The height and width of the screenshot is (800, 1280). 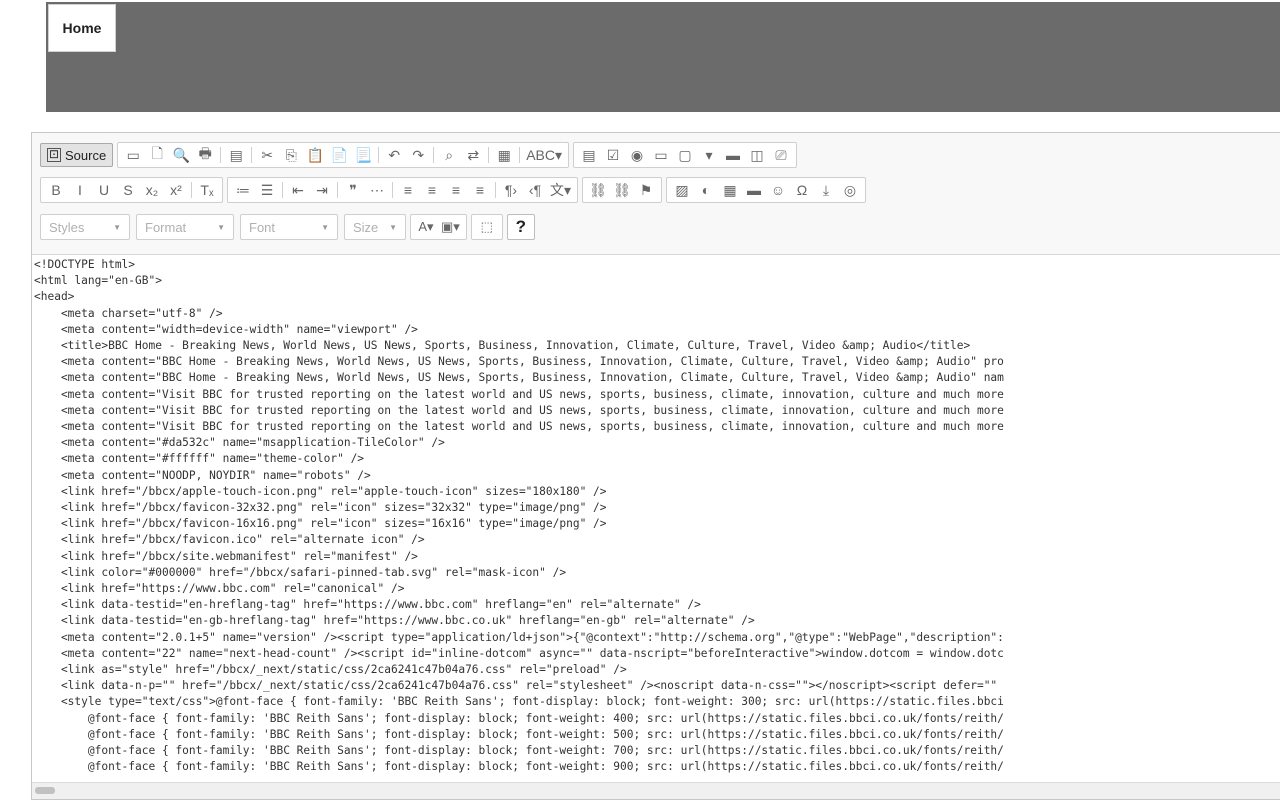 What do you see at coordinates (152, 190) in the screenshot?
I see `subscript-icon: x₂` at bounding box center [152, 190].